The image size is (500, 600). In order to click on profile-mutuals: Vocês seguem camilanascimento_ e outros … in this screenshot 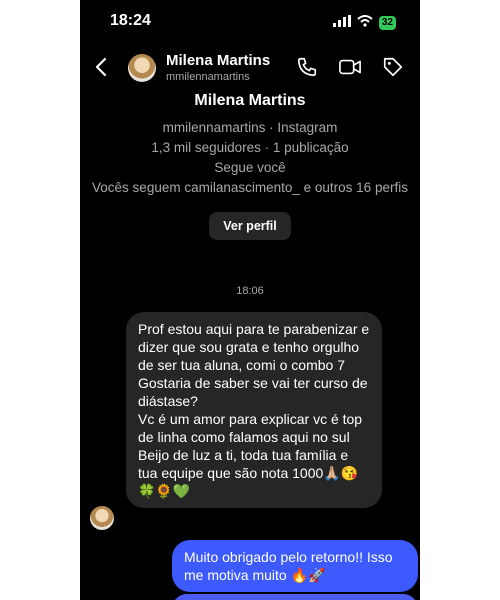, I will do `click(250, 187)`.